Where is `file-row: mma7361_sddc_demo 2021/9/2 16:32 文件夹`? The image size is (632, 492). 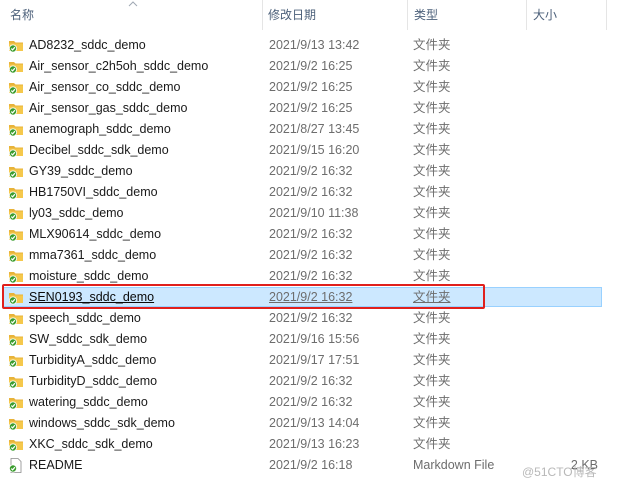 file-row: mma7361_sddc_demo 2021/9/2 16:32 文件夹 is located at coordinates (316, 255).